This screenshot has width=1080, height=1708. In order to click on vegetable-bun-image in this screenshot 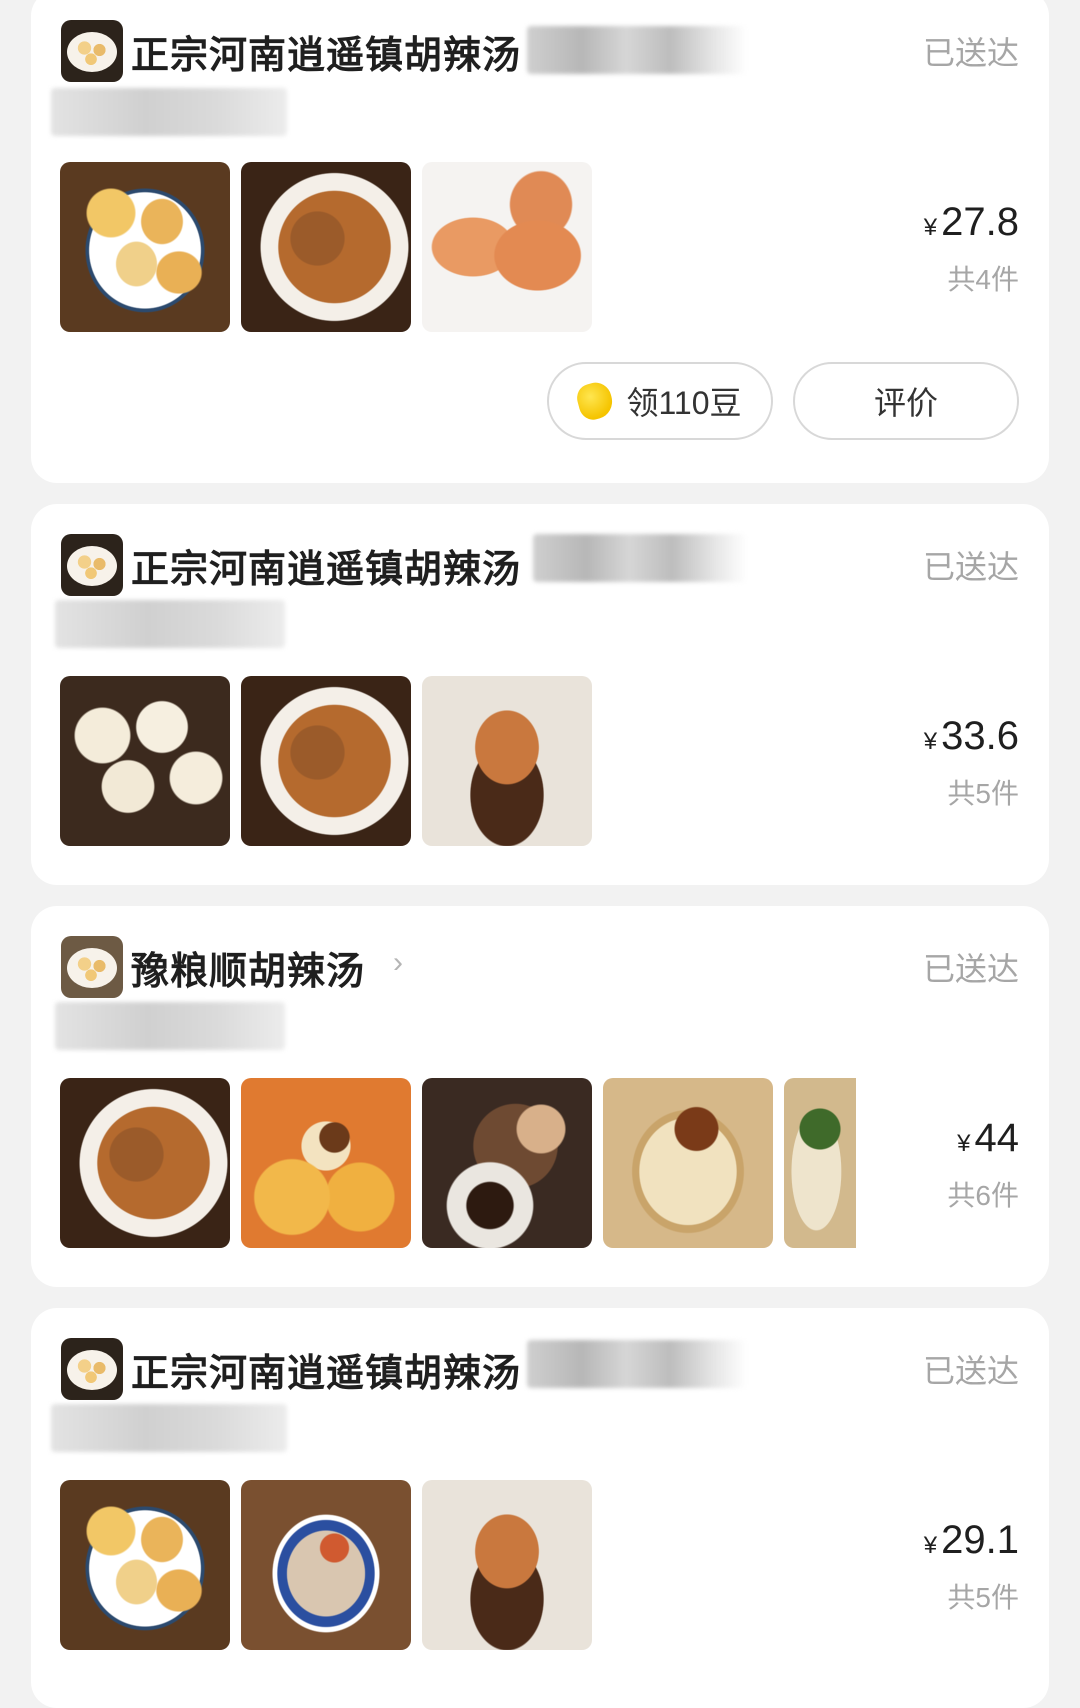, I will do `click(820, 1163)`.